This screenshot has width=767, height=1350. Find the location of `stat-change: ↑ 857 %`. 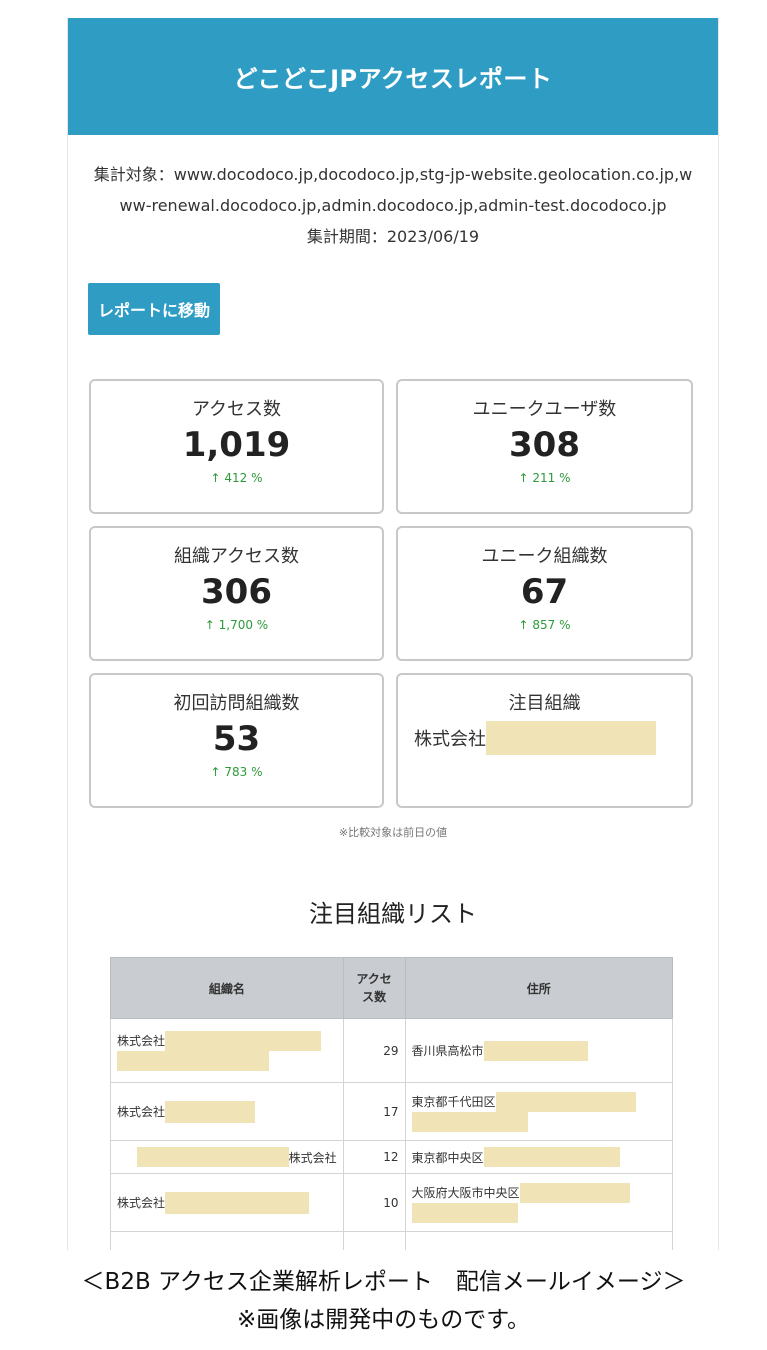

stat-change: ↑ 857 % is located at coordinates (544, 625).